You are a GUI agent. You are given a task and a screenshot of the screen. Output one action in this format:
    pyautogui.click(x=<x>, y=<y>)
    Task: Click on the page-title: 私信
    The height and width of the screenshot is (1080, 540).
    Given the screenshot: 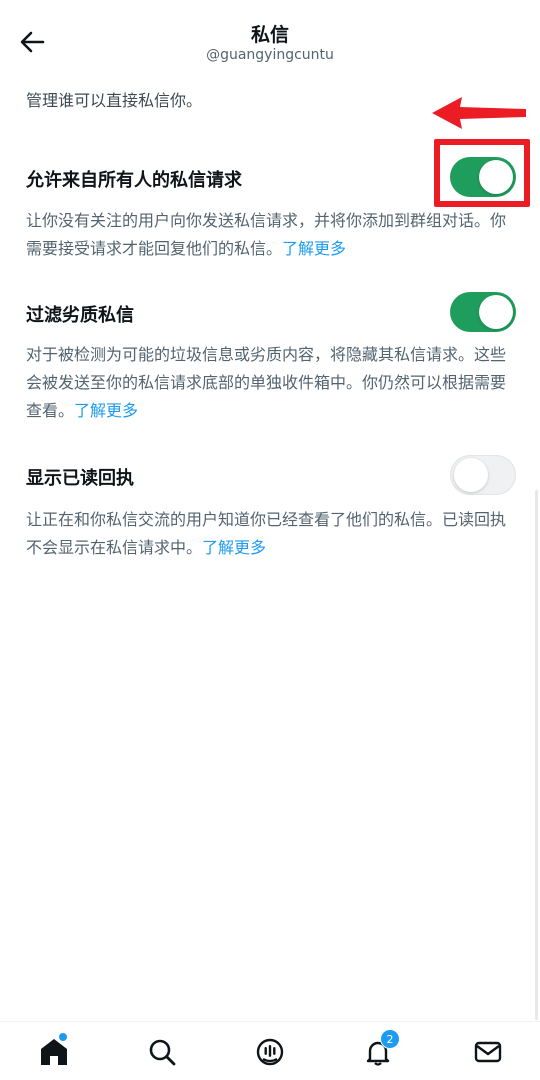 What is the action you would take?
    pyautogui.click(x=269, y=35)
    